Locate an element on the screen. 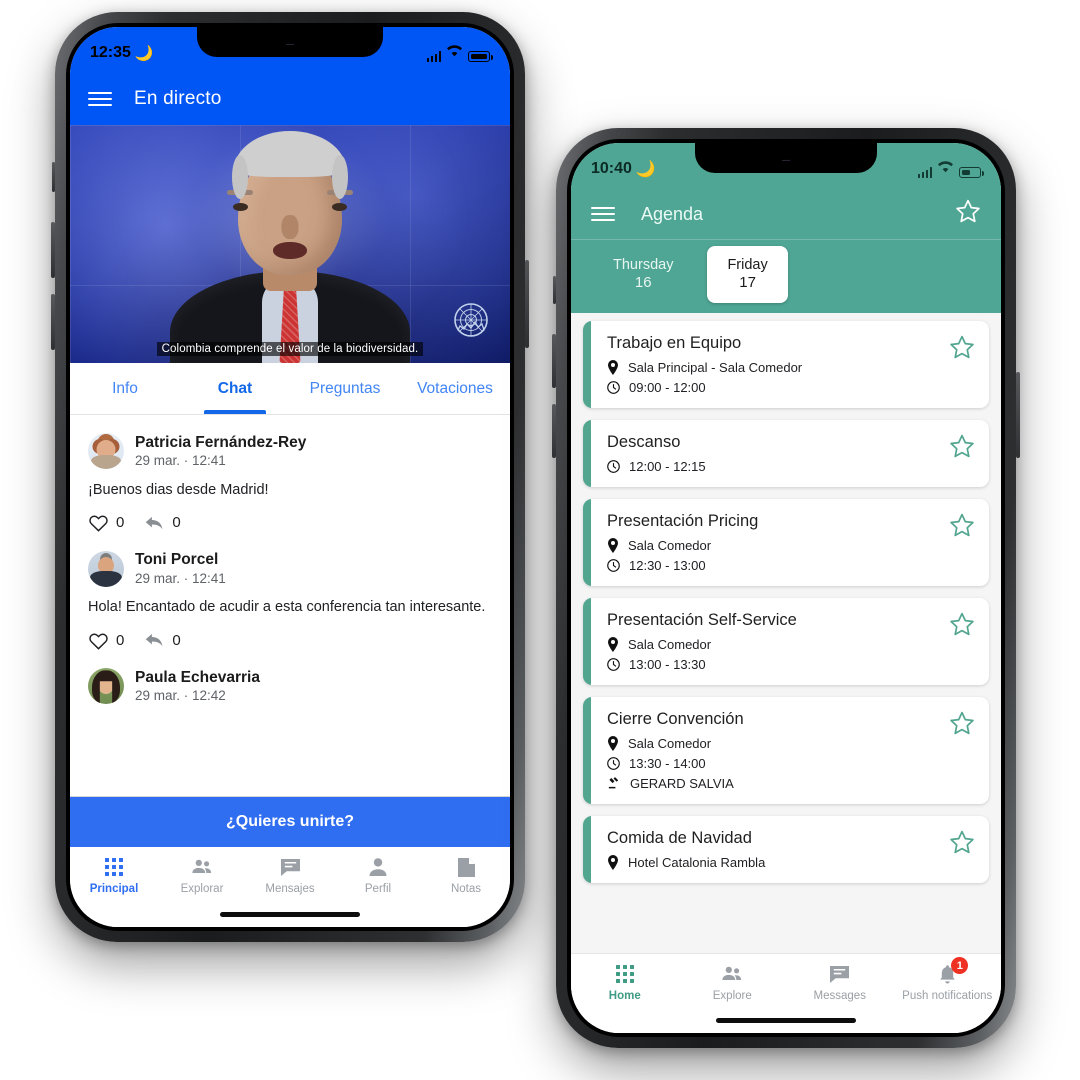 Image resolution: width=1080 pixels, height=1080 pixels. chat-author-name: Patricia Fernández-Rey is located at coordinates (221, 442).